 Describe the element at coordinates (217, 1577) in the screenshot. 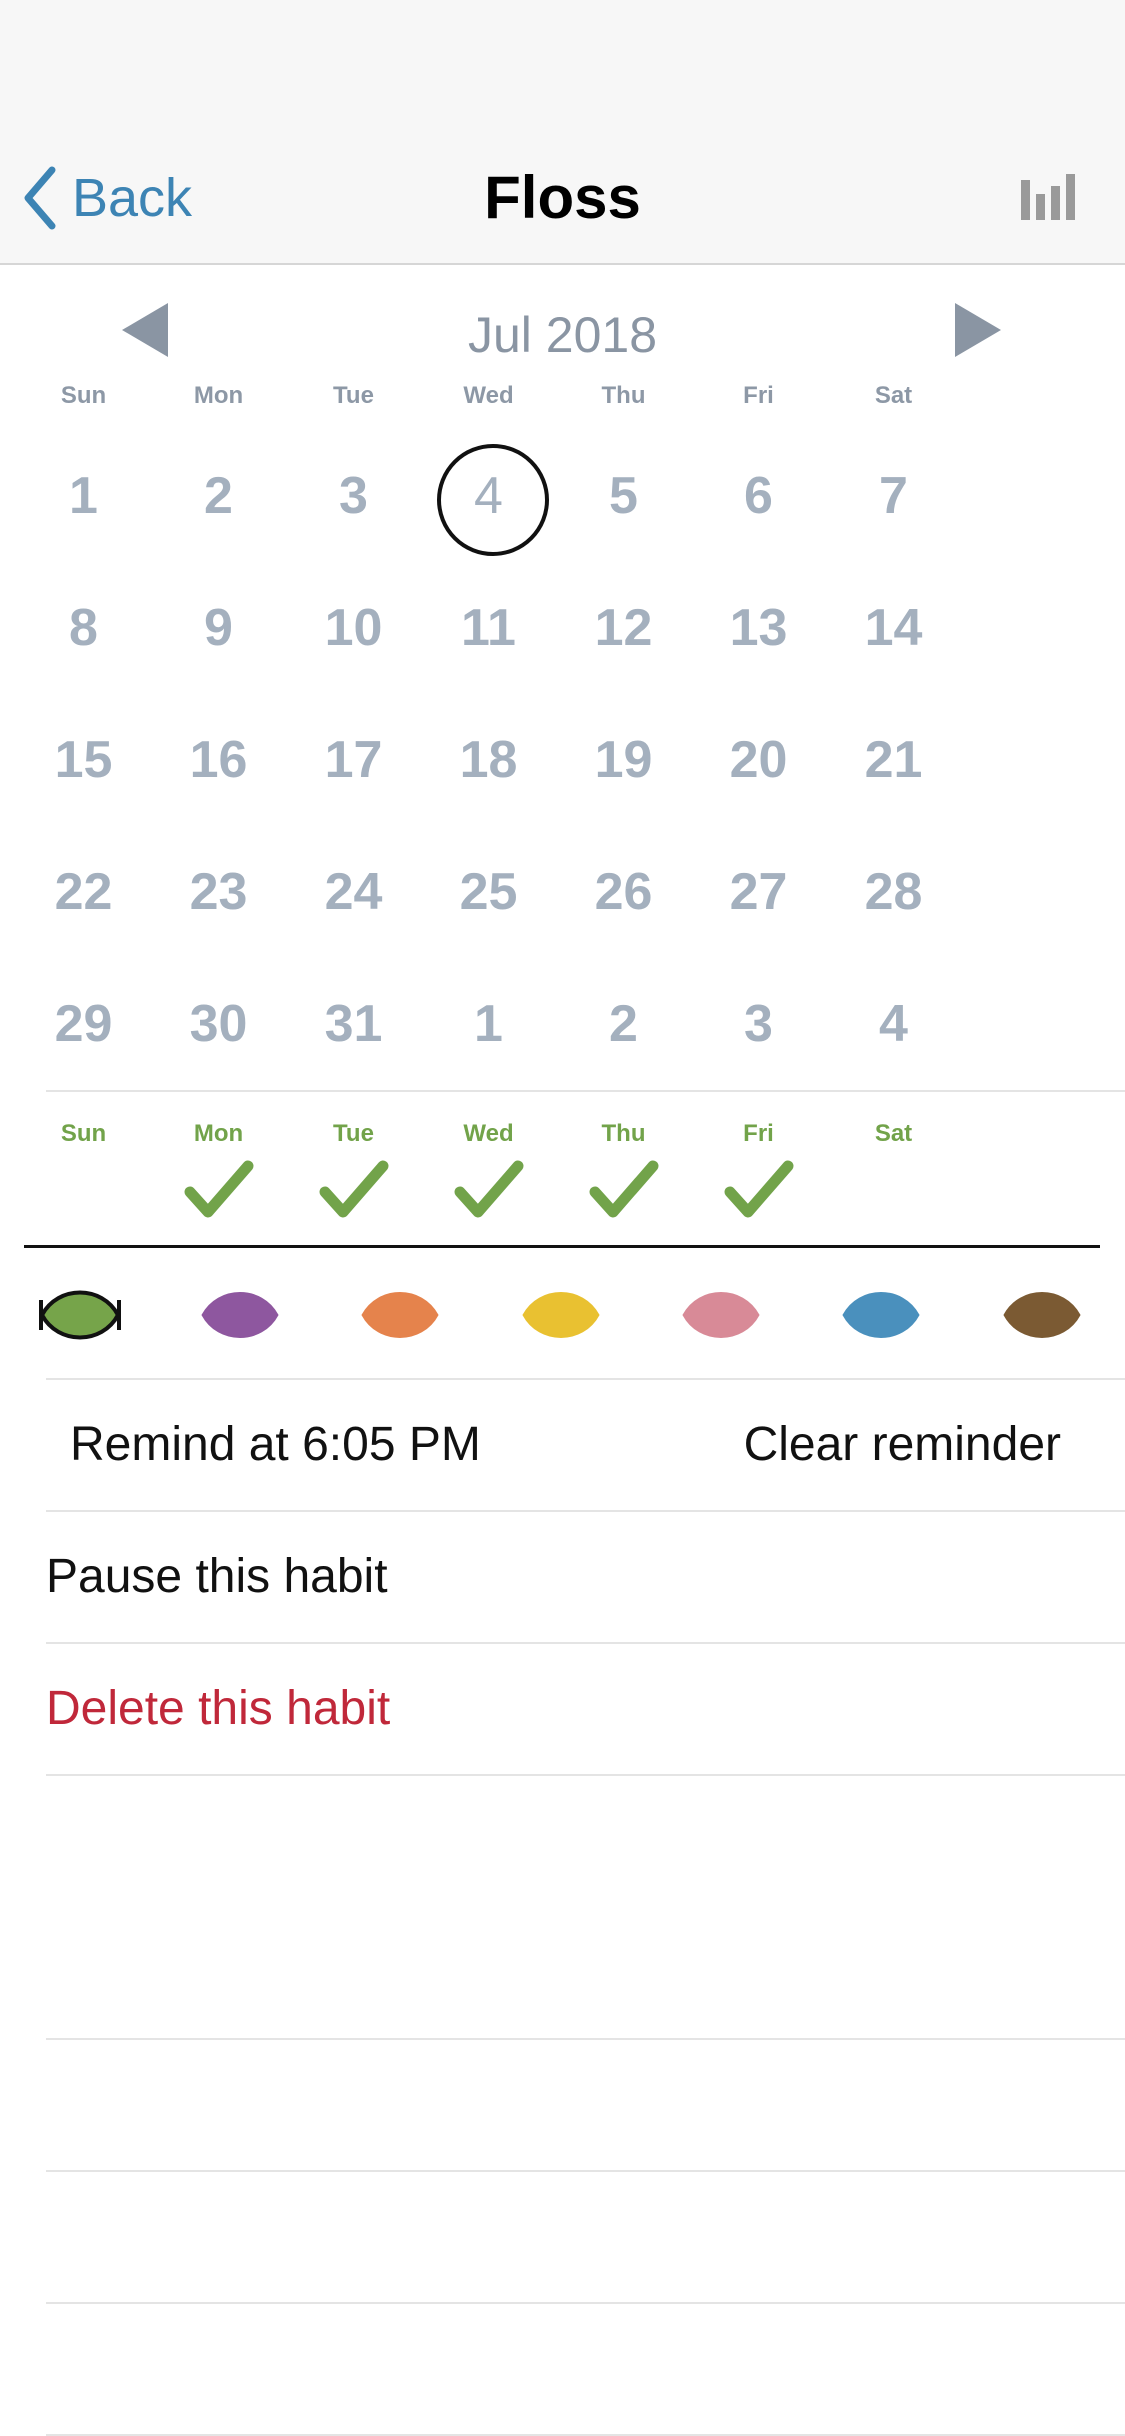

I see `pause-habit-button: Pause this habit` at that location.